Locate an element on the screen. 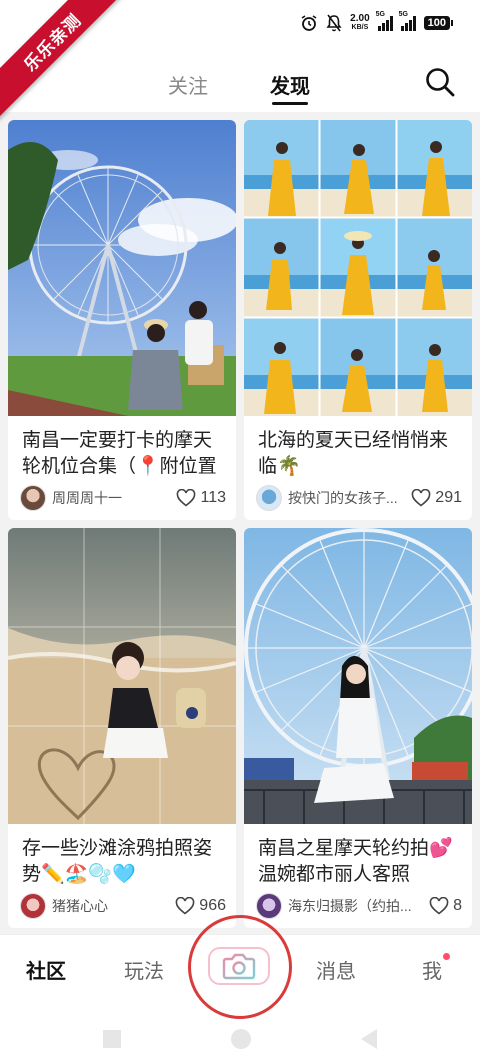  signal-2-label: 5G is located at coordinates (403, 14).